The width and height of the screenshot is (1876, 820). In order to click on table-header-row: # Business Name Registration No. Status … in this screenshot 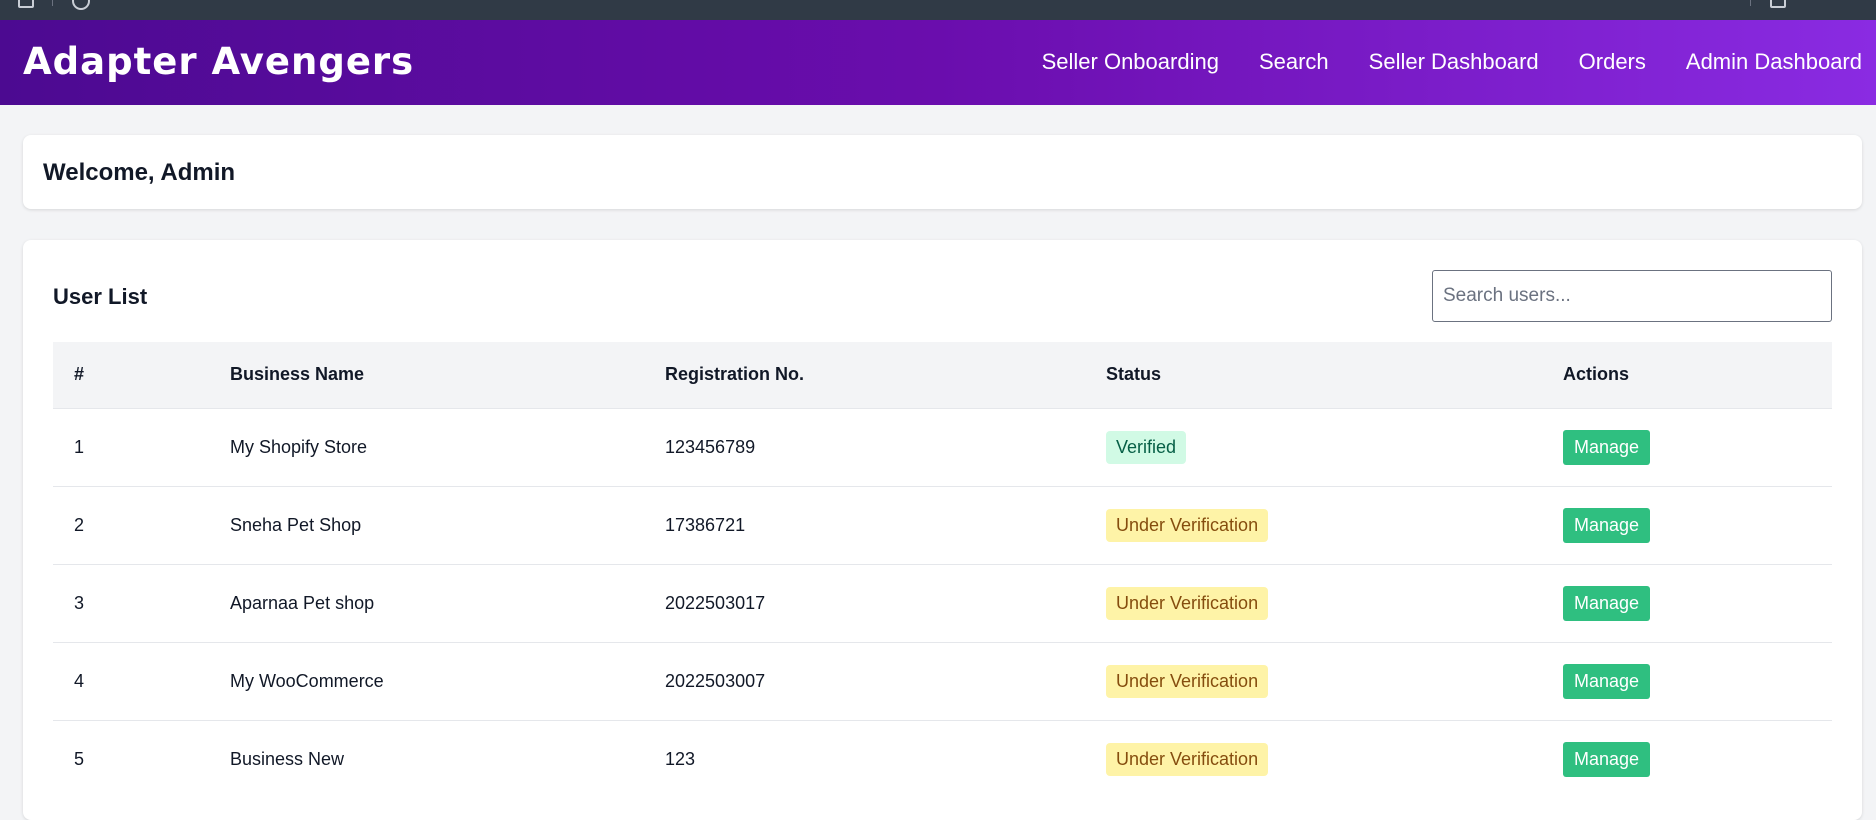, I will do `click(942, 375)`.